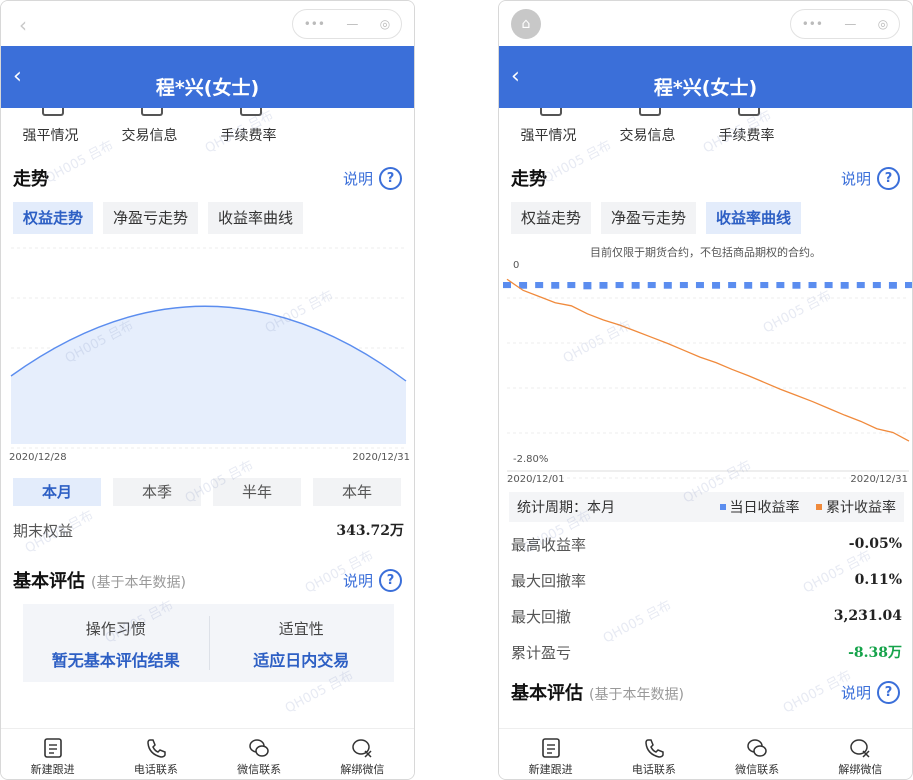 The height and width of the screenshot is (780, 913). What do you see at coordinates (259, 769) in the screenshot?
I see `bottom-label: 微信联系` at bounding box center [259, 769].